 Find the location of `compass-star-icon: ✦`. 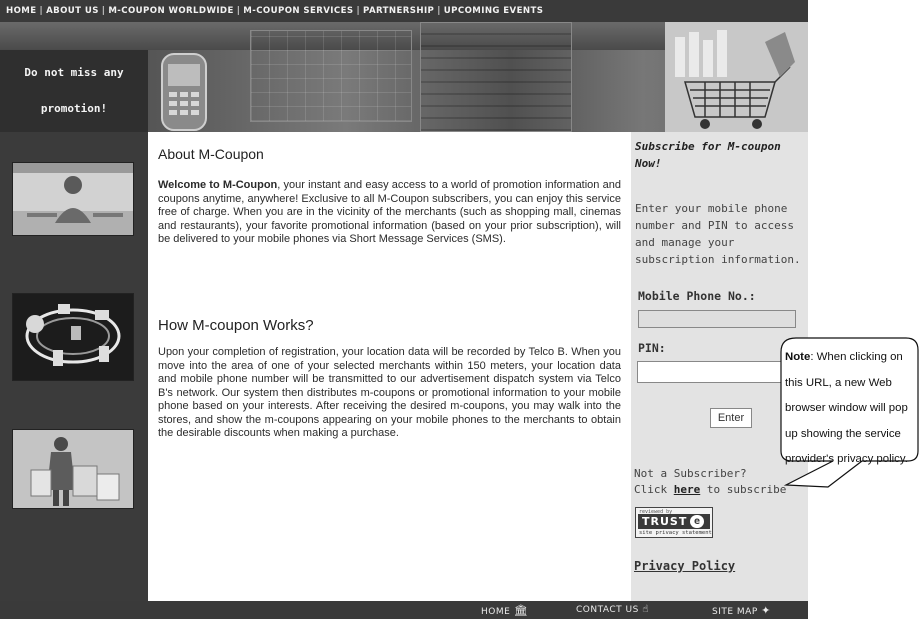

compass-star-icon: ✦ is located at coordinates (766, 610).